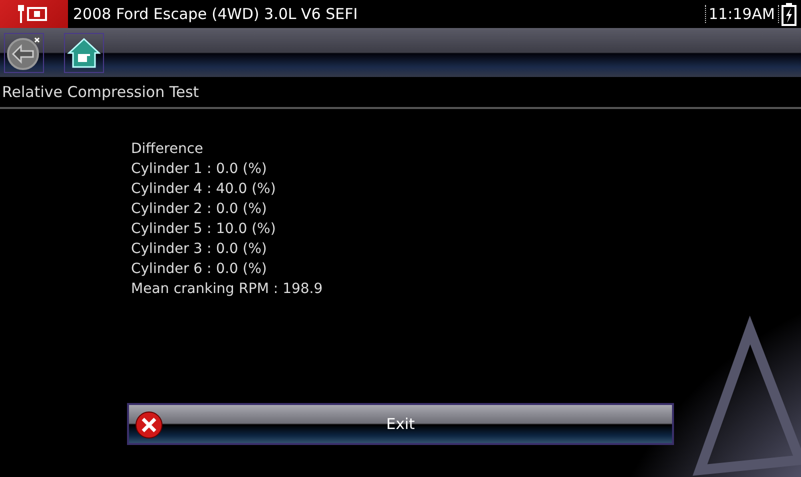  What do you see at coordinates (199, 249) in the screenshot?
I see `result-line: Cylinder 3 : 0.0 (%)` at bounding box center [199, 249].